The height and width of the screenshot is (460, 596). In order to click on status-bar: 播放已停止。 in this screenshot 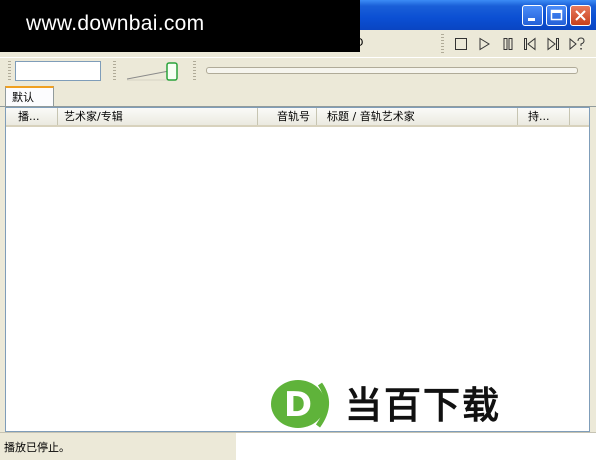, I will do `click(298, 446)`.